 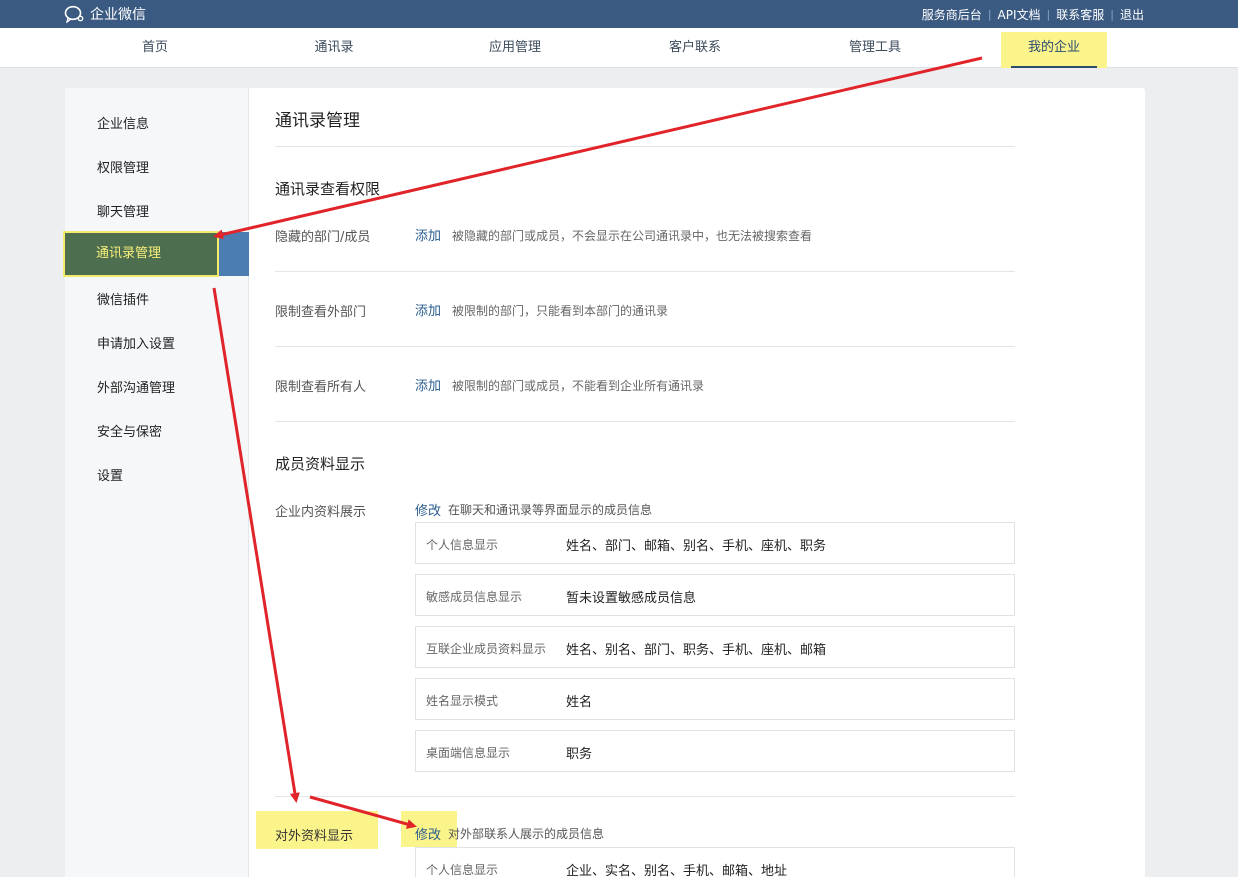 I want to click on info-value: 职务, so click(x=579, y=754).